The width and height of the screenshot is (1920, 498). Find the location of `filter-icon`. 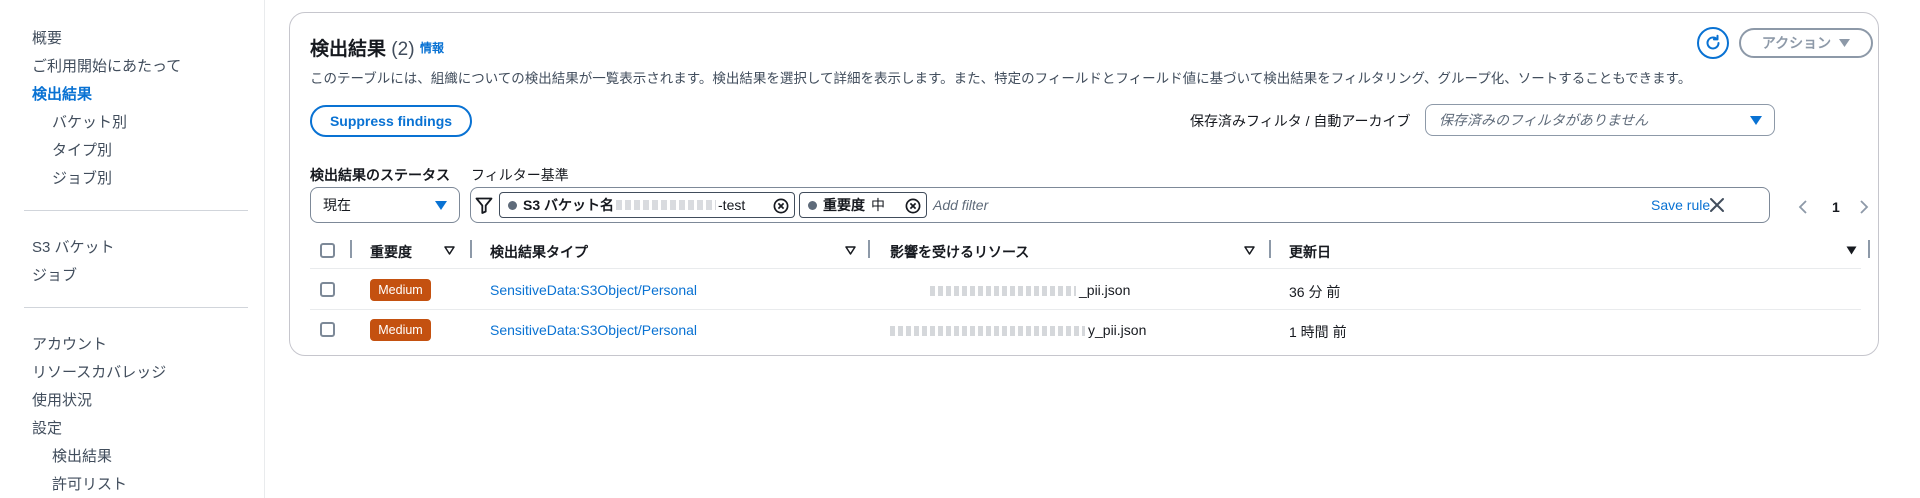

filter-icon is located at coordinates (484, 205).